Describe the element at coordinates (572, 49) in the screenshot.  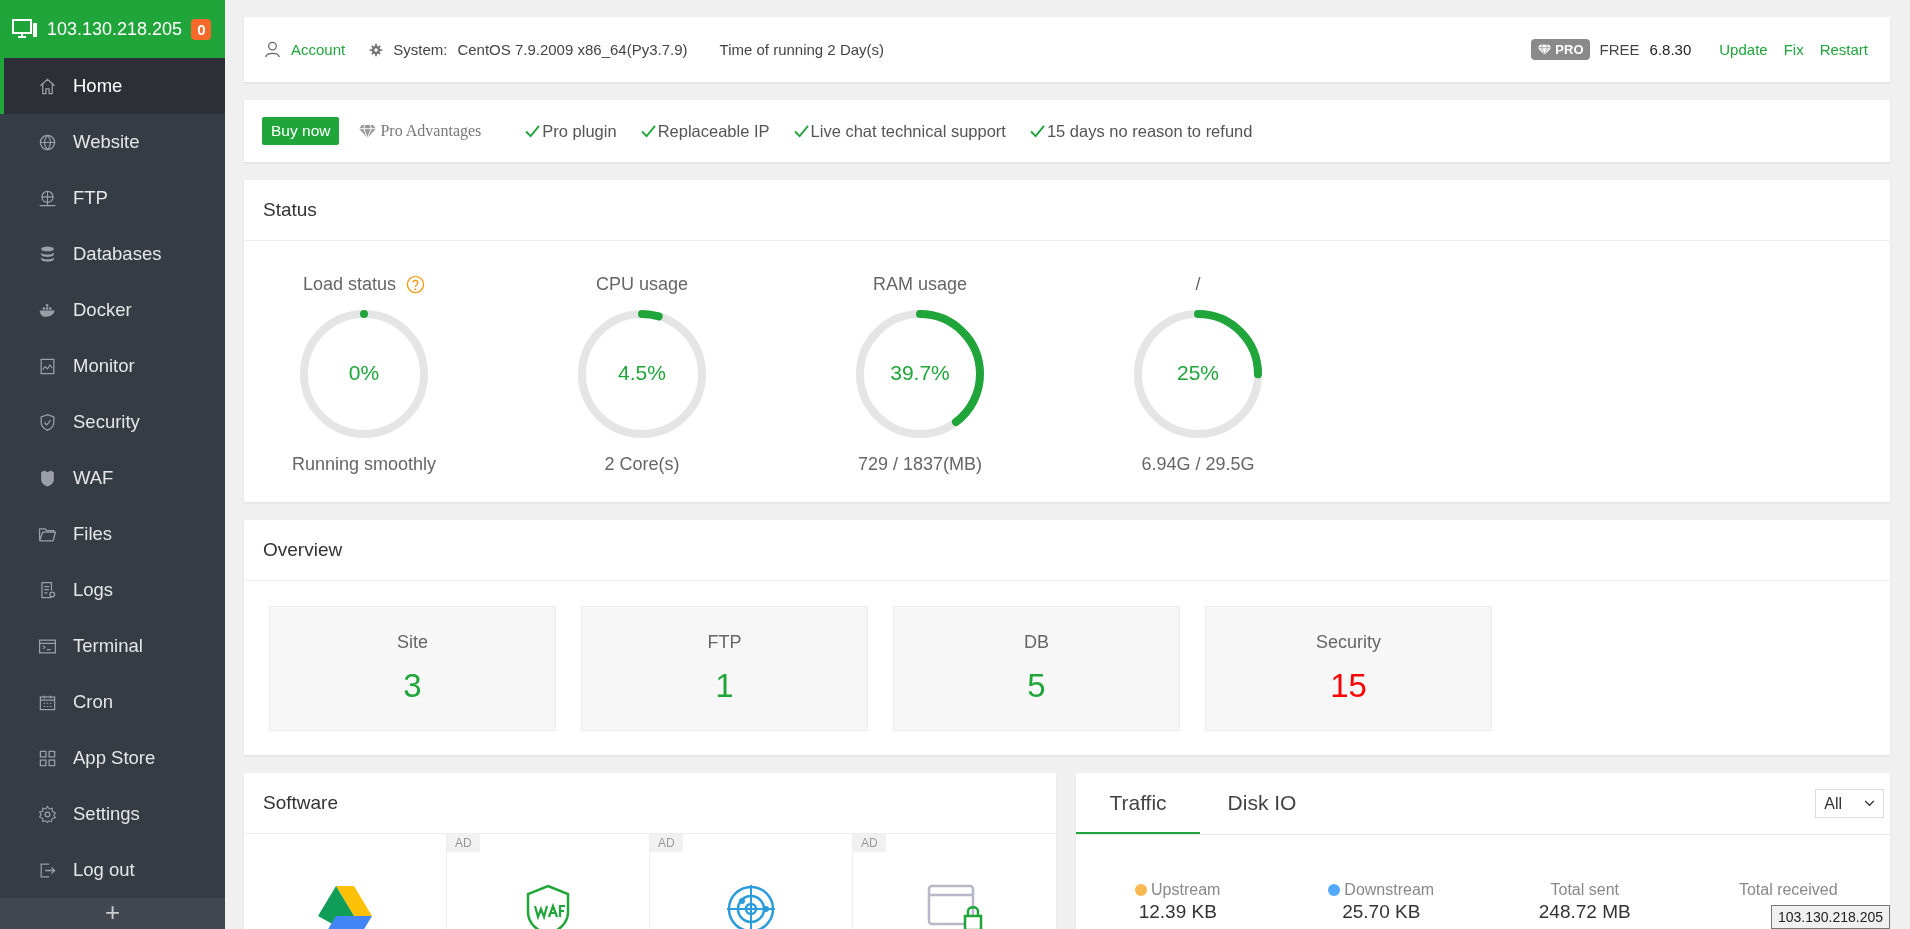
I see `system-info: CentOS 7.9.2009 x86_64(Py3.7.9)` at that location.